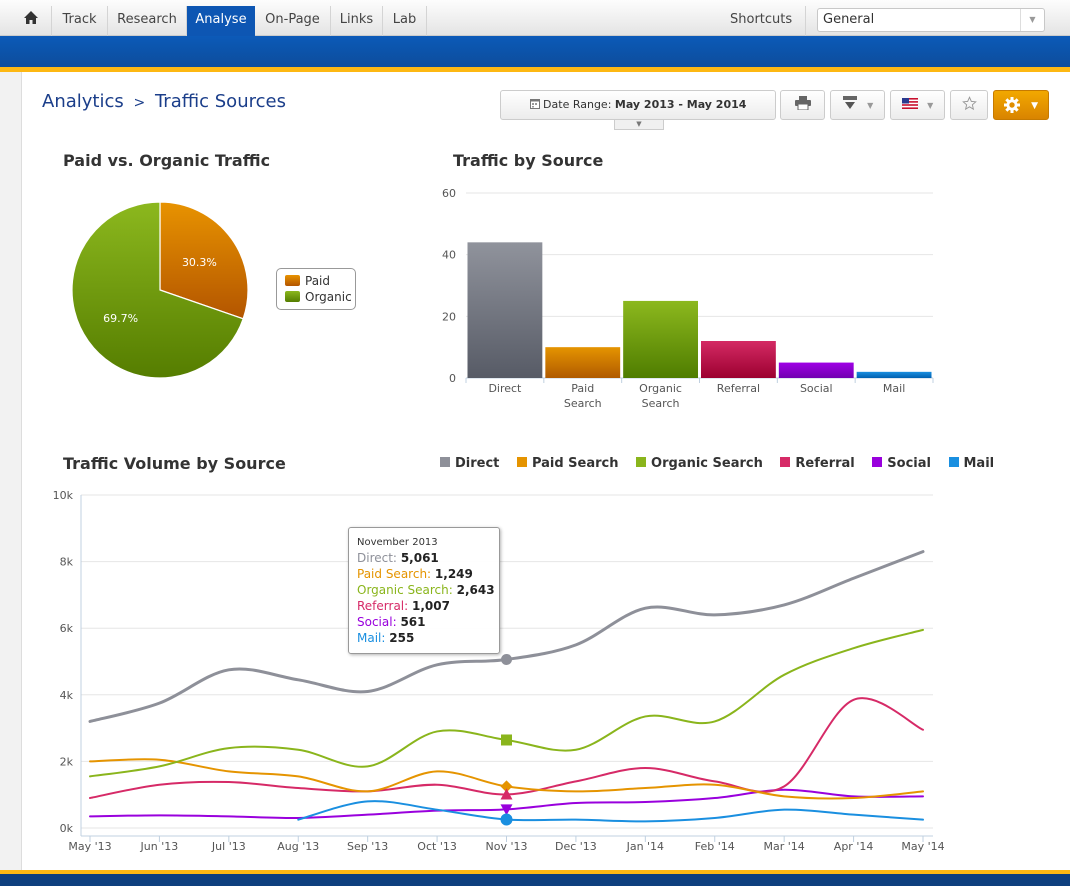  What do you see at coordinates (228, 846) in the screenshot?
I see `x-tick-label: Jul '13` at bounding box center [228, 846].